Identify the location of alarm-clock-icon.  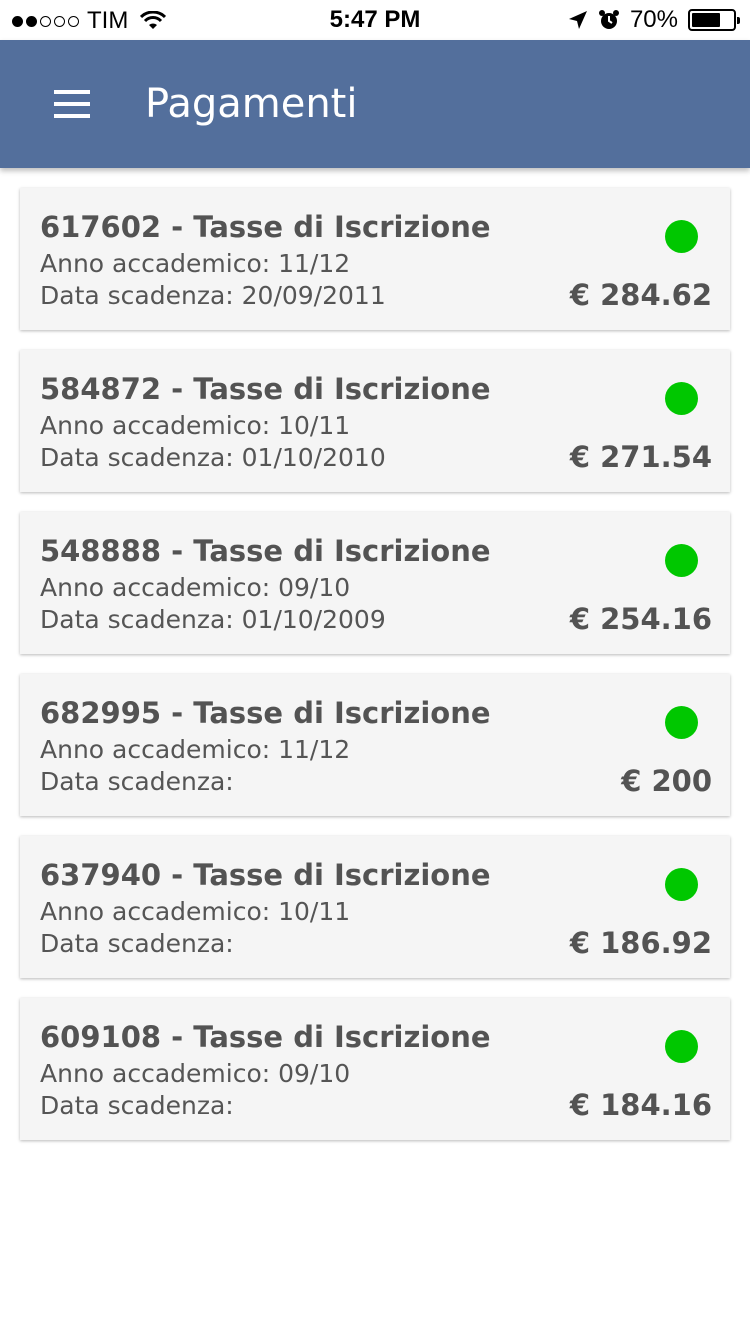
(608, 19).